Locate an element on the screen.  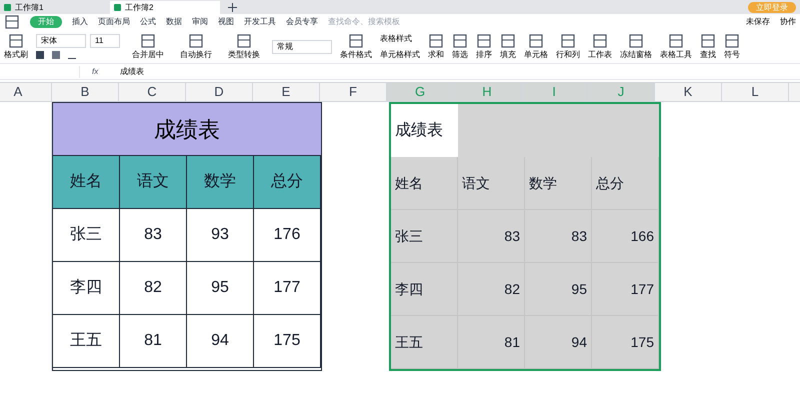
format-painter-button: 格式刷 is located at coordinates (16, 46).